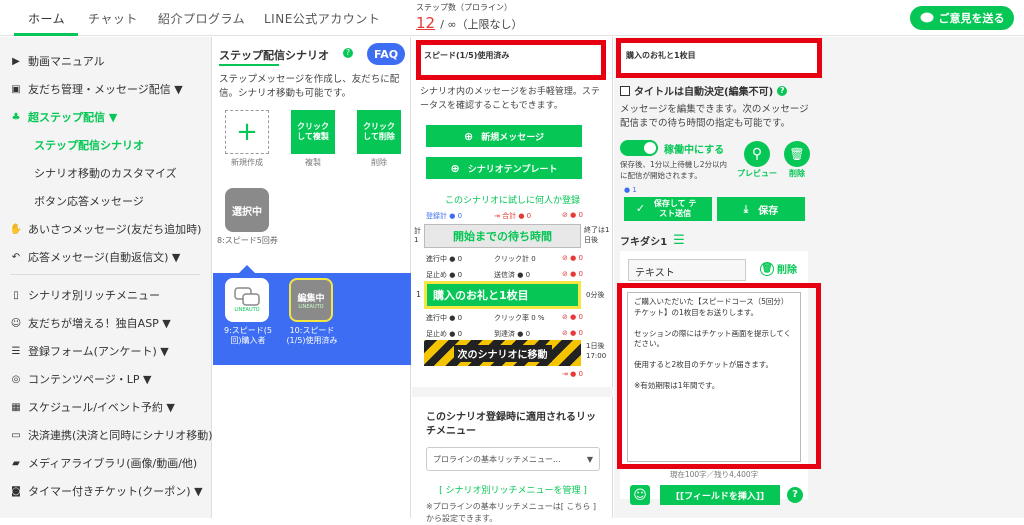 This screenshot has height=525, width=1024. I want to click on feedback-label: ご意見を送る, so click(971, 18).